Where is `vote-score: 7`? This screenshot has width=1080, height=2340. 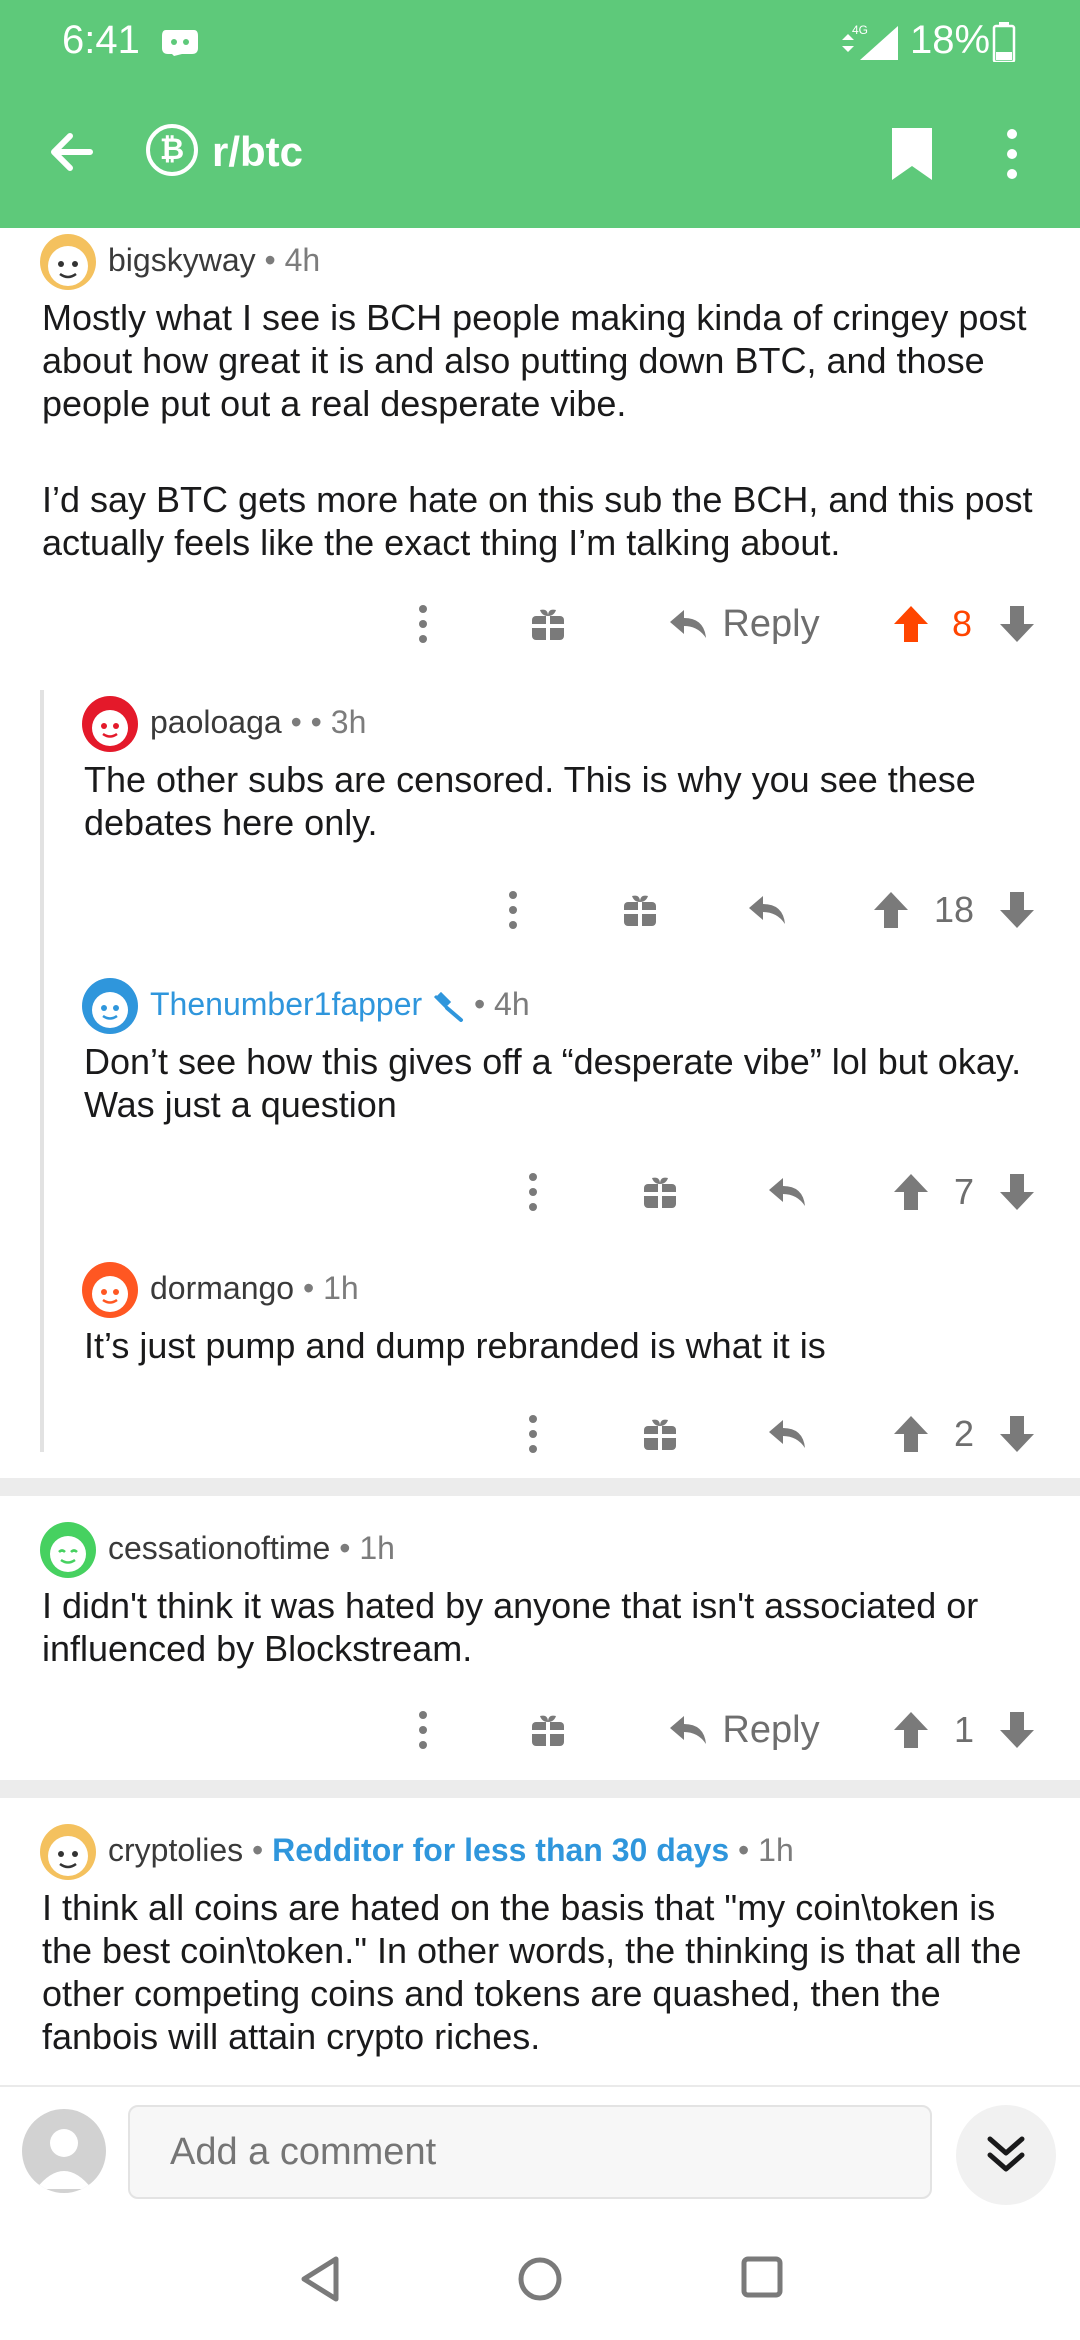 vote-score: 7 is located at coordinates (964, 1191).